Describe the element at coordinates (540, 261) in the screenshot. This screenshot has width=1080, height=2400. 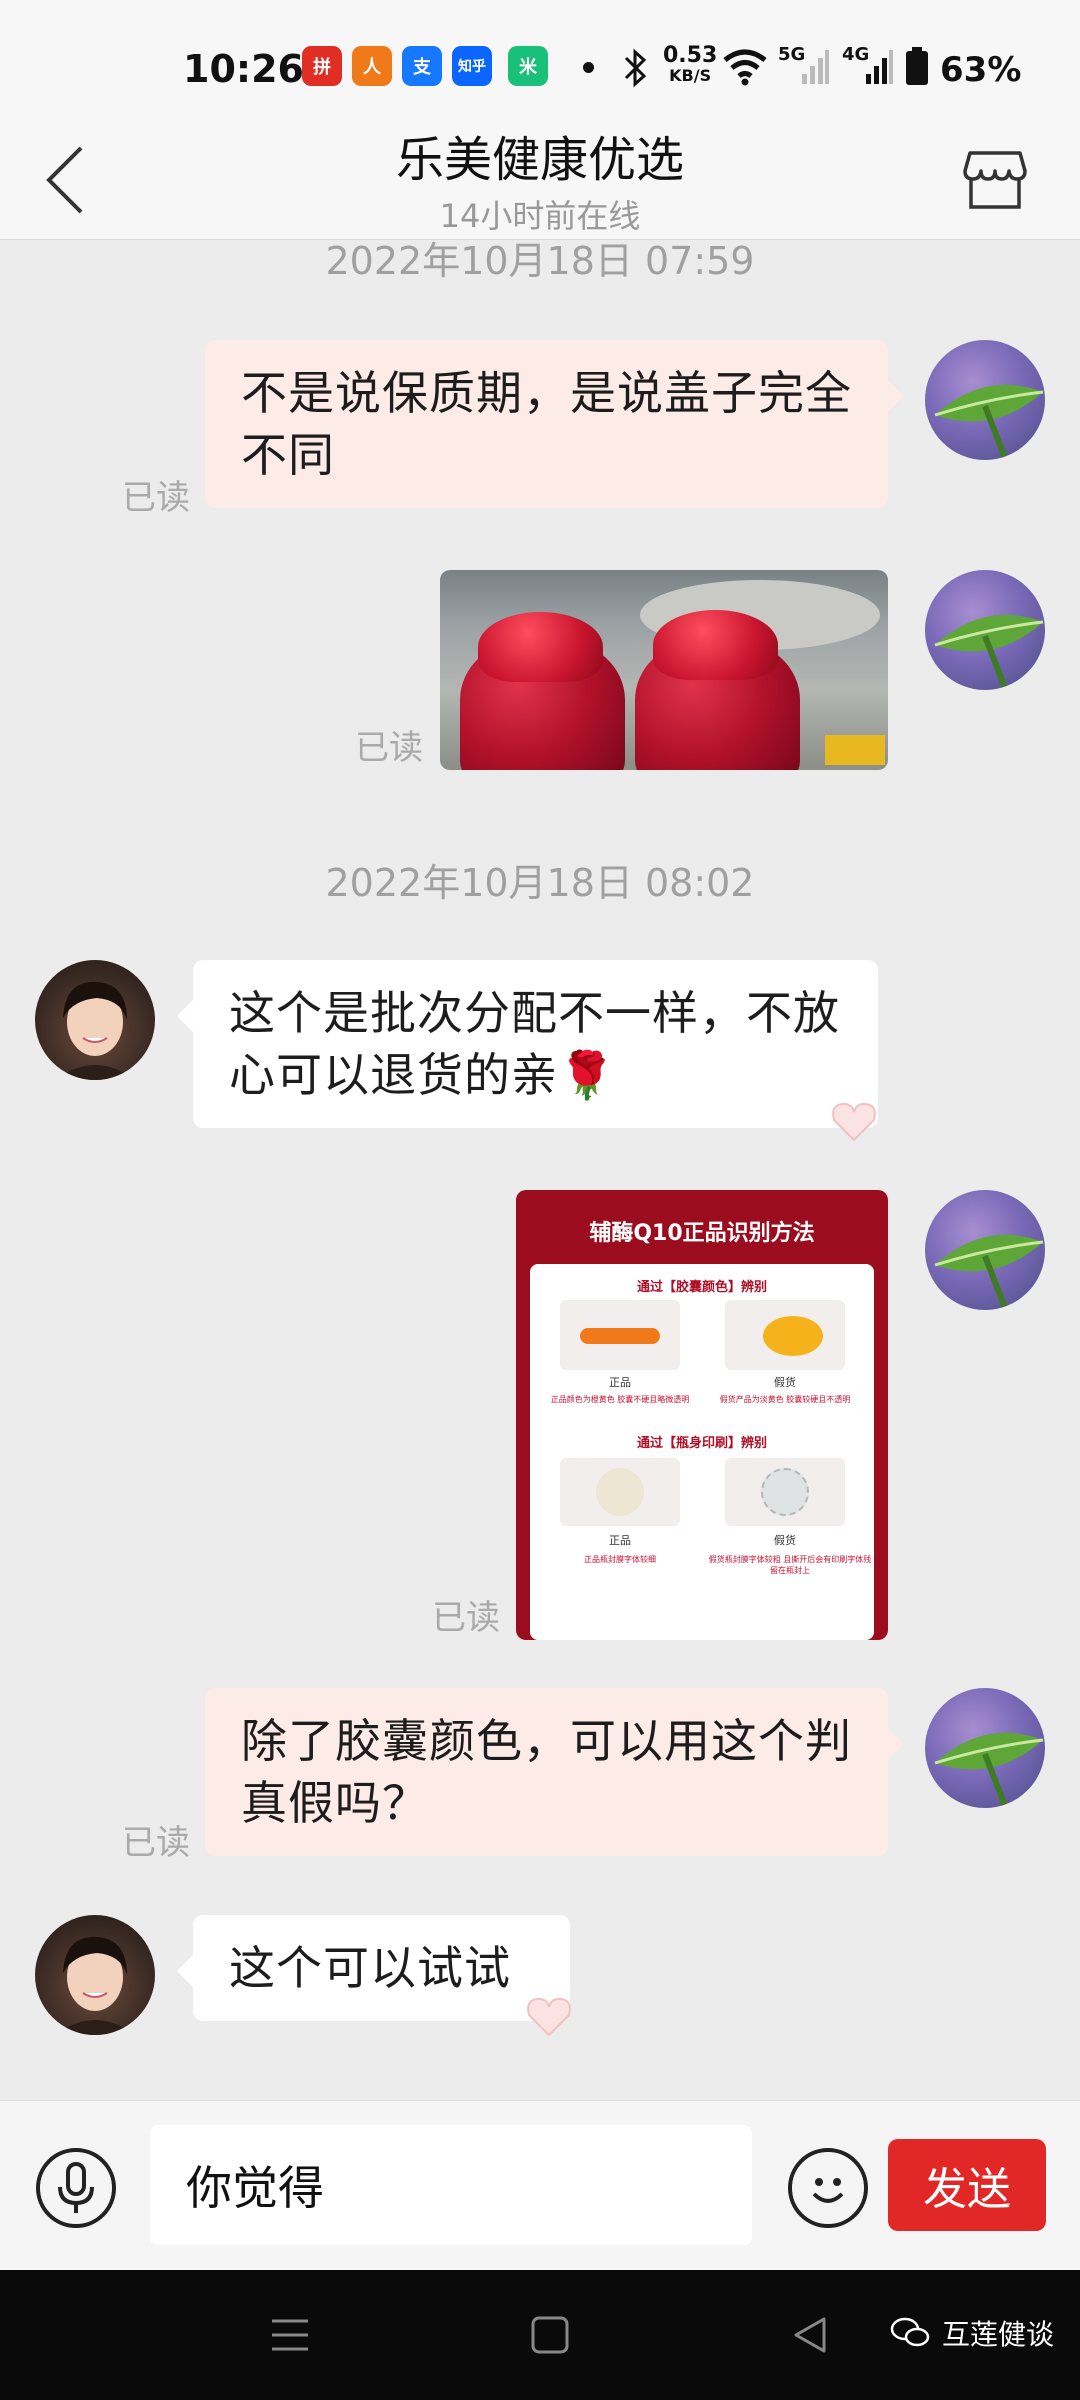
I see `timestamp: 2022年10月18日 07:59` at that location.